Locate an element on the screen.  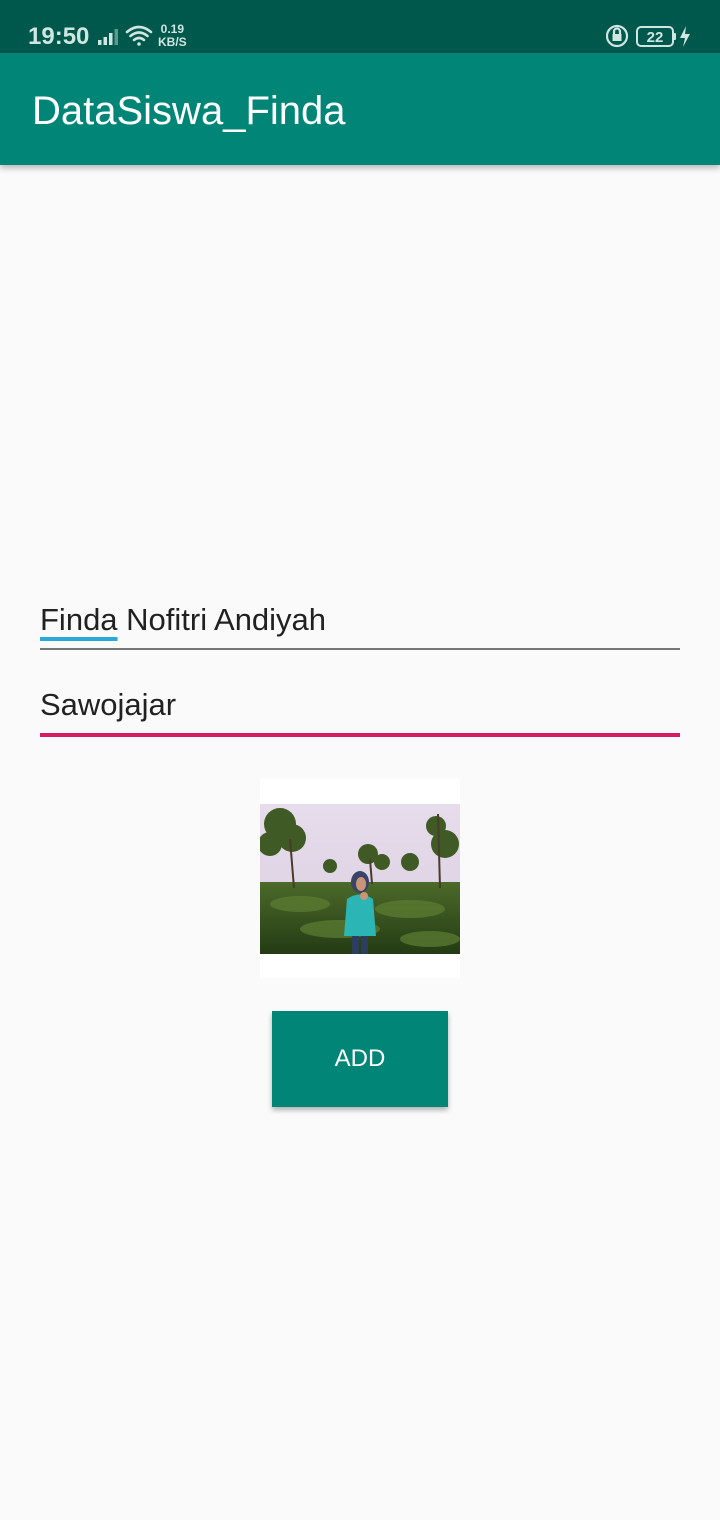
address-field: Sawojajar is located at coordinates (360, 710).